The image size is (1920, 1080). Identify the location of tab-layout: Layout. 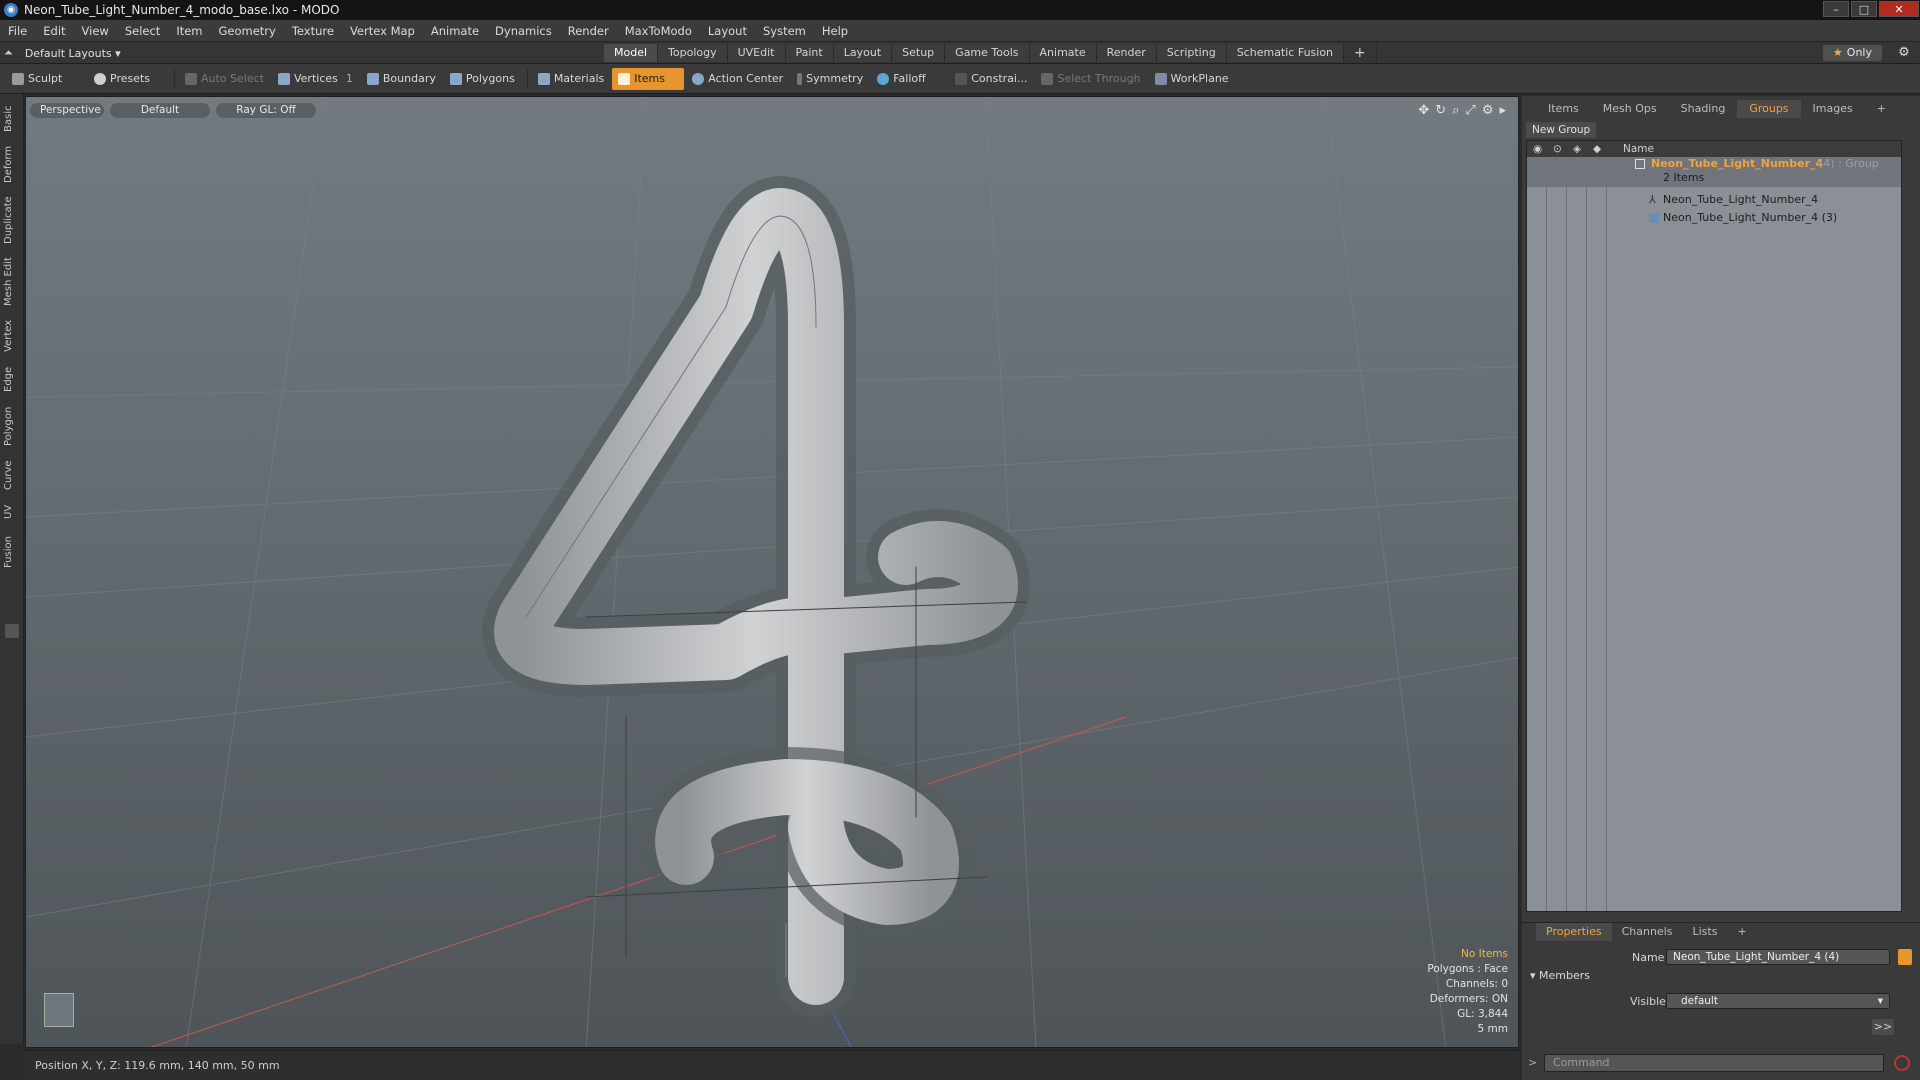
(863, 53).